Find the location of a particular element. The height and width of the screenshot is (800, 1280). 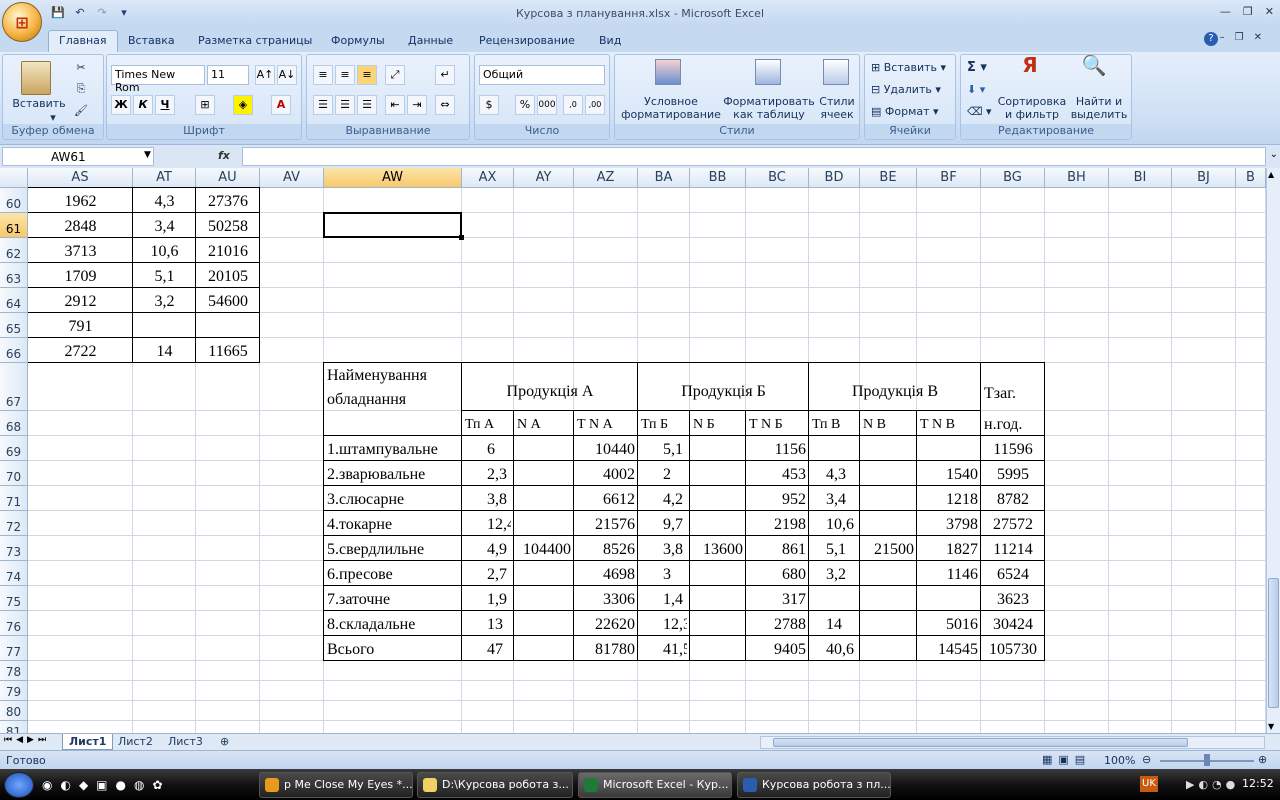

subheader-cell: Т N В is located at coordinates (949, 425).